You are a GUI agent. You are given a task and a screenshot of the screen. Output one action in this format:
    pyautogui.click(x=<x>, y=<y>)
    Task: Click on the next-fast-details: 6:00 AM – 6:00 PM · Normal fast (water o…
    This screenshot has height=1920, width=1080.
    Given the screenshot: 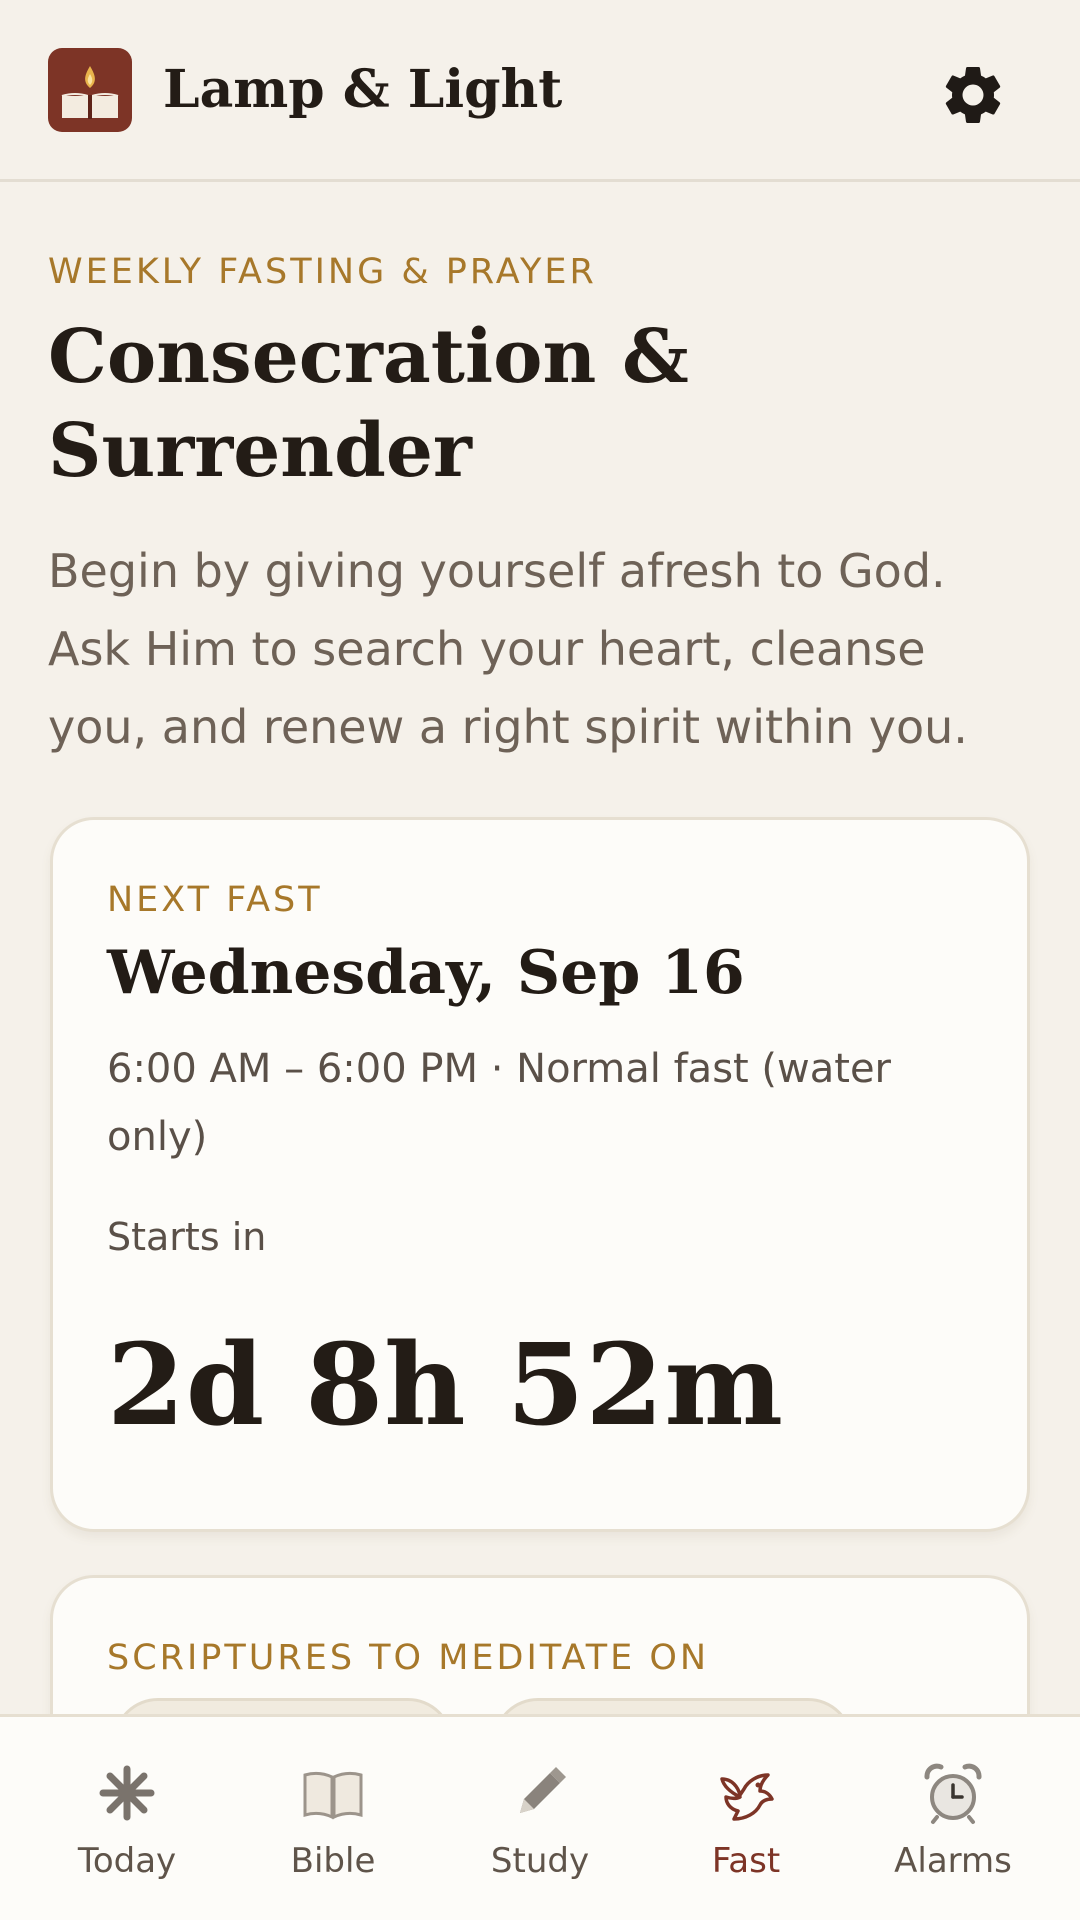 What is the action you would take?
    pyautogui.click(x=499, y=1103)
    